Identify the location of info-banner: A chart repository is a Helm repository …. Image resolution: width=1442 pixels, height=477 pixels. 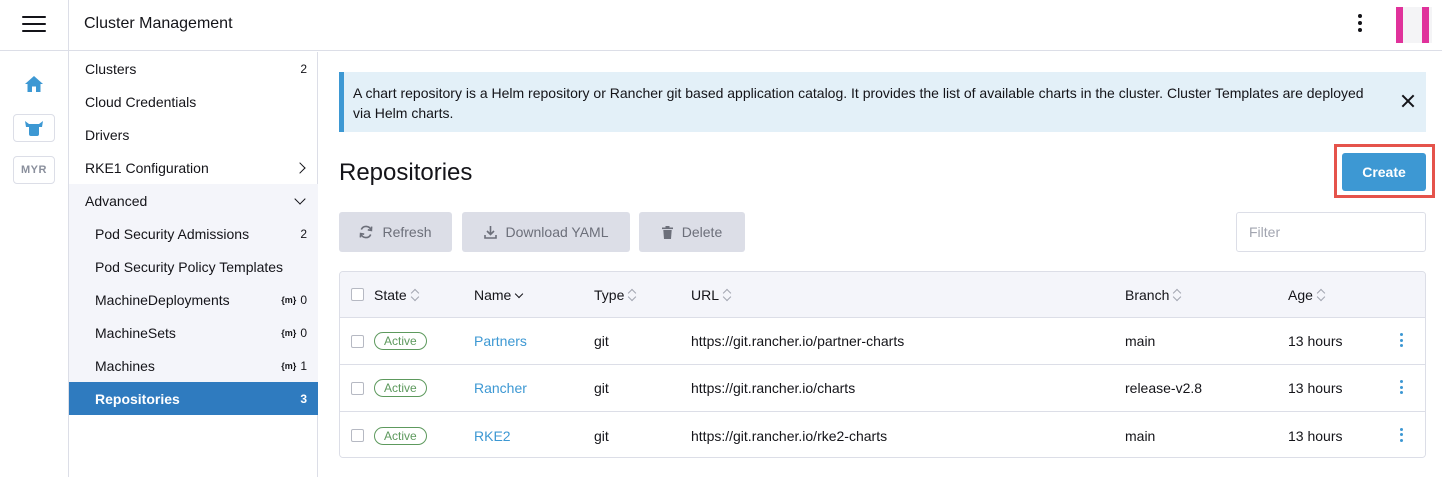
(882, 102).